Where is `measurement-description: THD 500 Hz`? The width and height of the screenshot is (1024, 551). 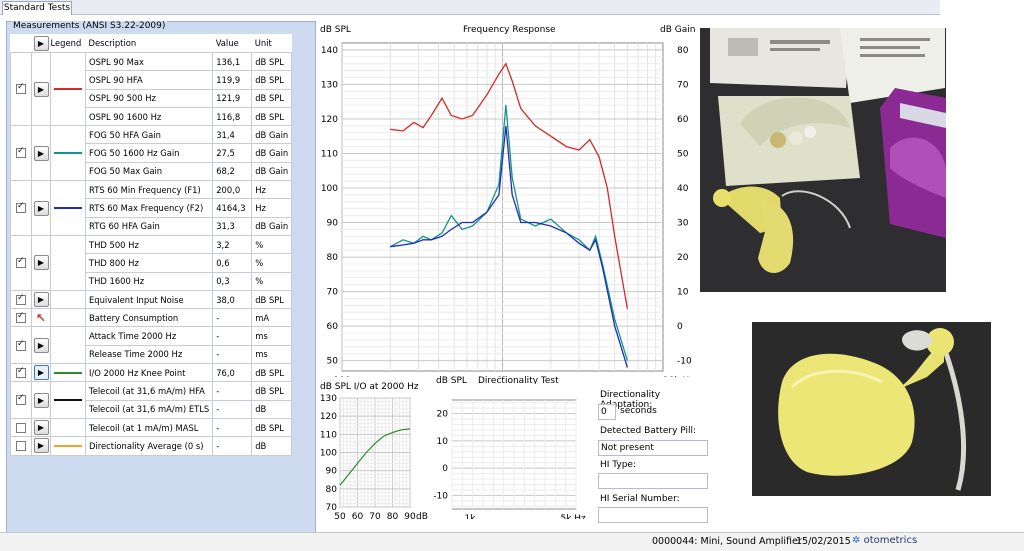 measurement-description: THD 500 Hz is located at coordinates (149, 244).